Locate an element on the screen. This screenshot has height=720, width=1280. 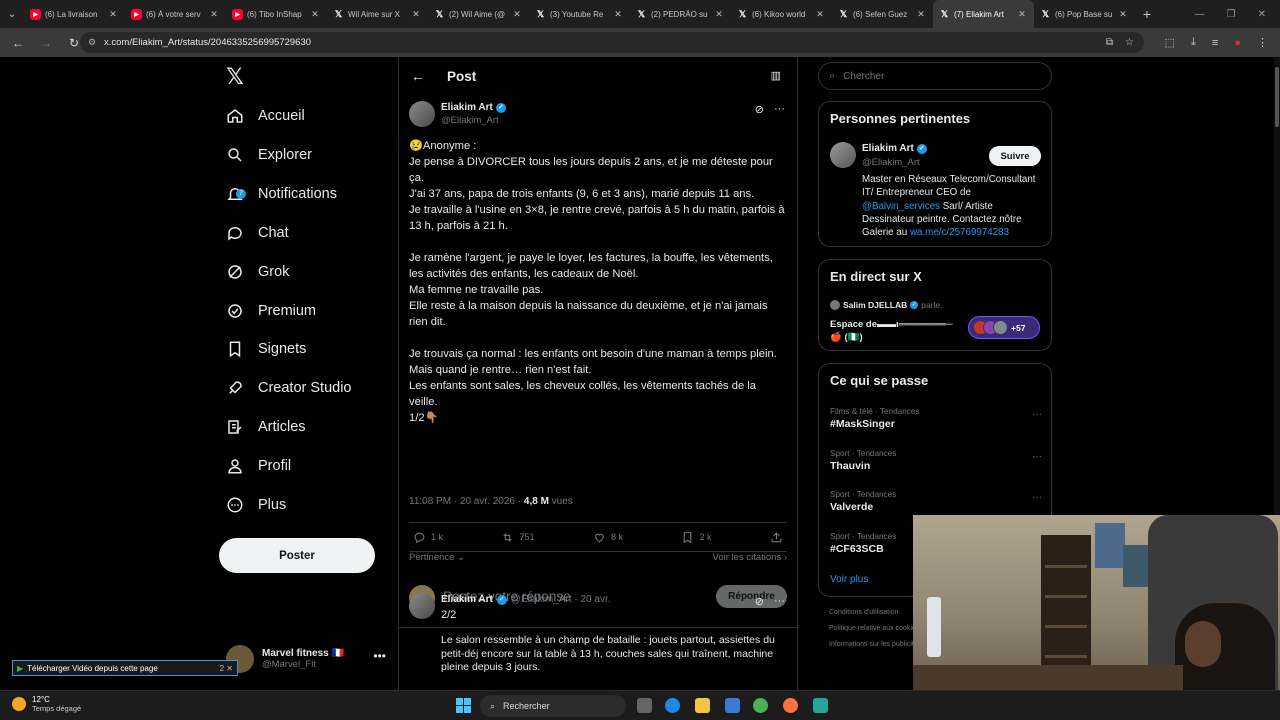
chrome-icon is located at coordinates (760, 705).